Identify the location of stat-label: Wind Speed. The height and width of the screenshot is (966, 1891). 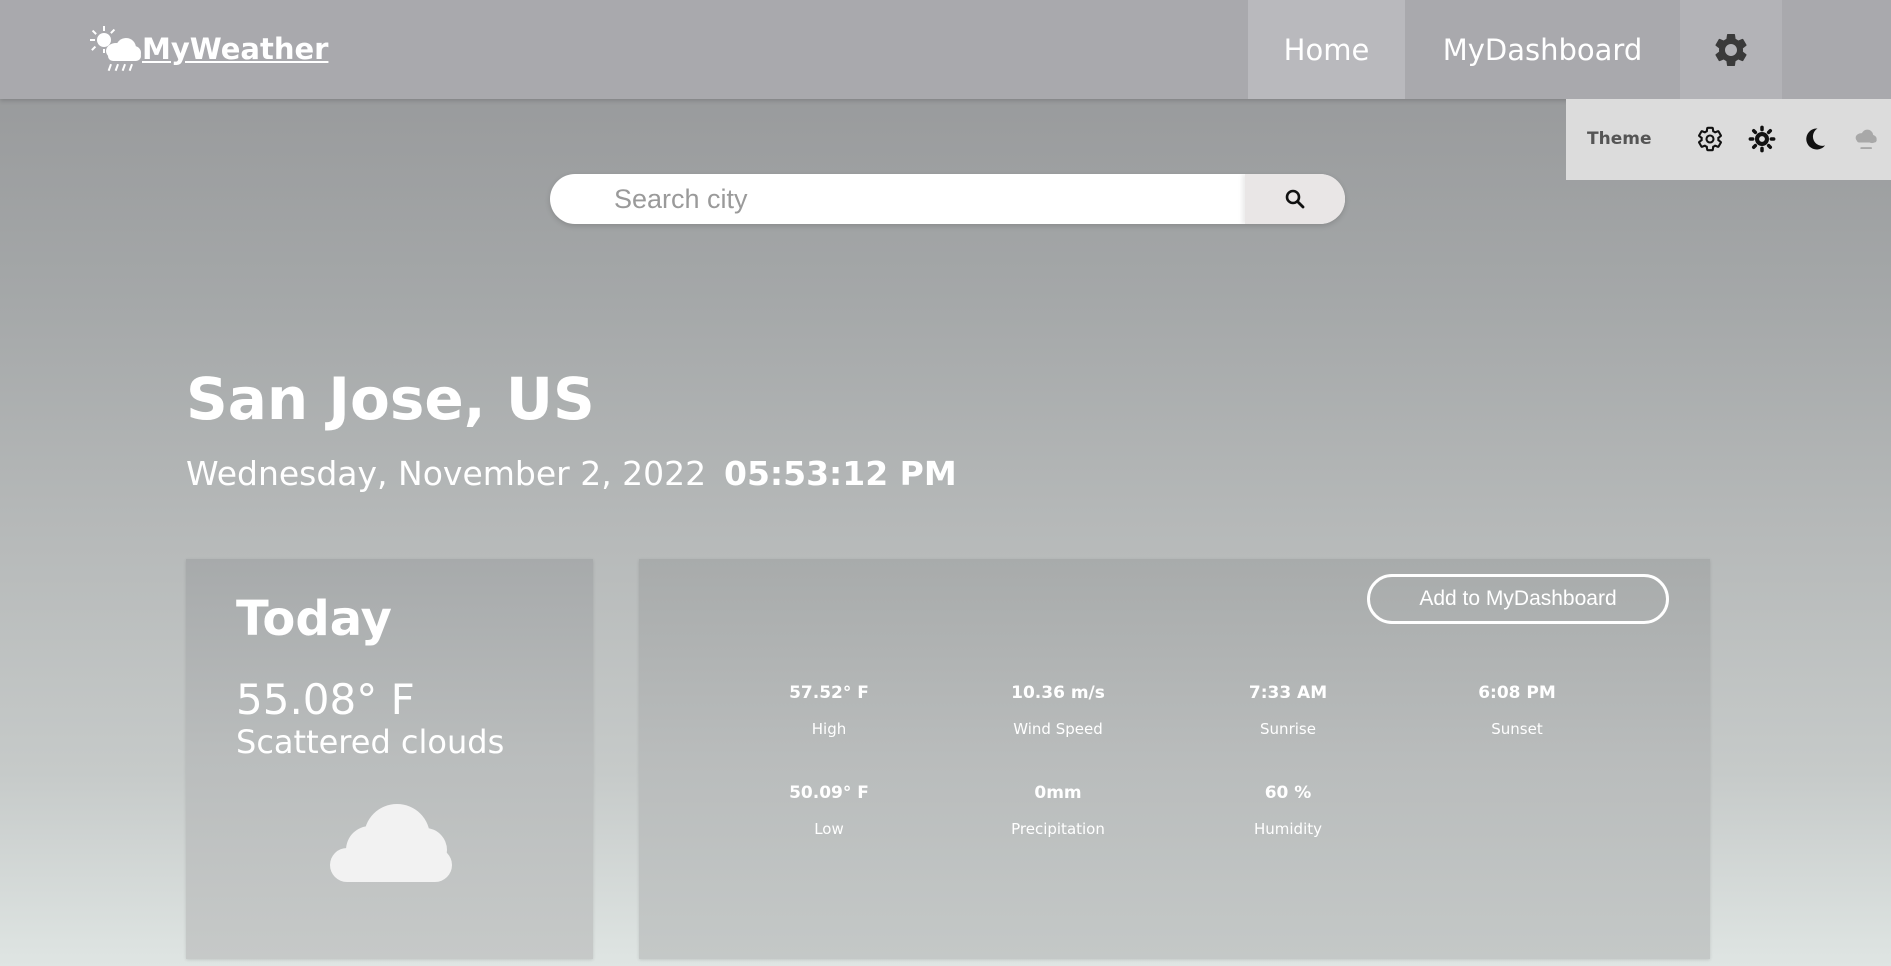
(1058, 729).